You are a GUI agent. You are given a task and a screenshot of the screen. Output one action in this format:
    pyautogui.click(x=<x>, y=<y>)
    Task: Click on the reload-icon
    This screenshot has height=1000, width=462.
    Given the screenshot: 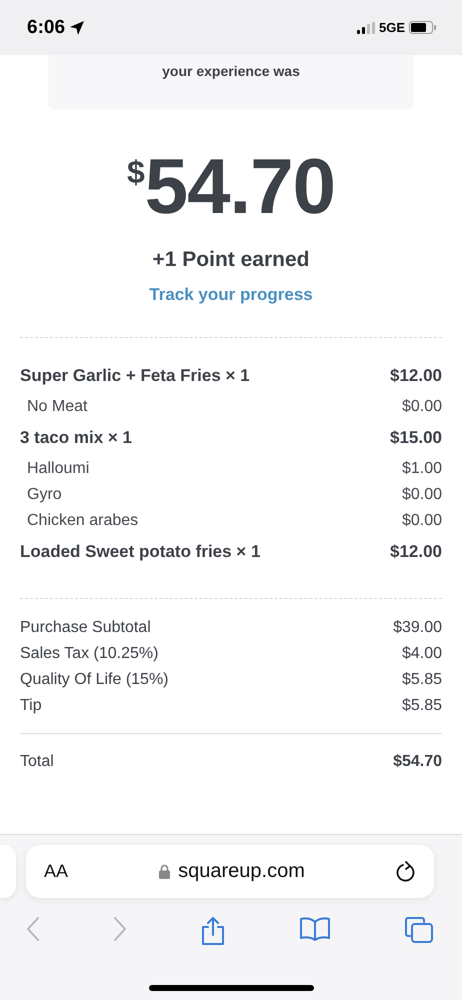 What is the action you would take?
    pyautogui.click(x=406, y=871)
    